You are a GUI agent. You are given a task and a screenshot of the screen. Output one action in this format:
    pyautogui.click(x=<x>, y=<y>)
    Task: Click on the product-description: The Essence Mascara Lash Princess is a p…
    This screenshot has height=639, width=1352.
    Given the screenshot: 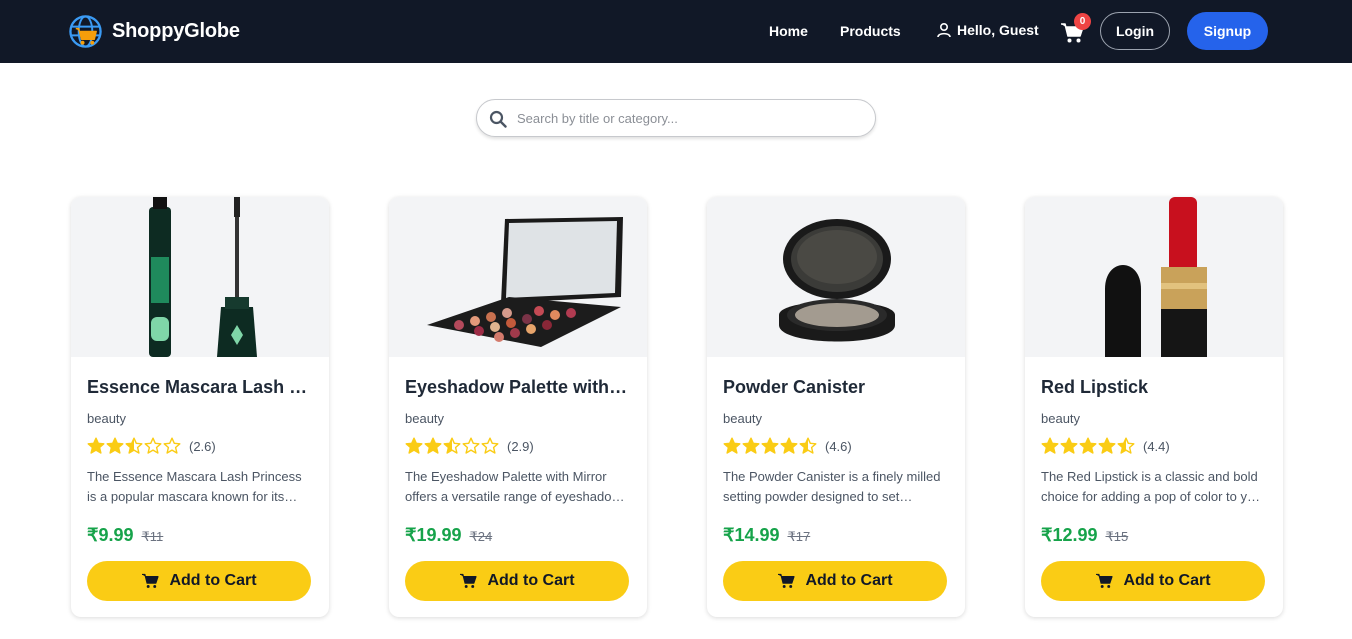 What is the action you would take?
    pyautogui.click(x=194, y=486)
    